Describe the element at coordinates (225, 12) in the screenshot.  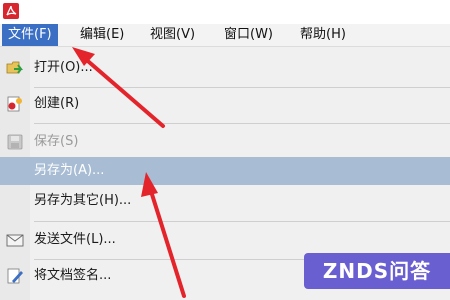
I see `title-bar` at that location.